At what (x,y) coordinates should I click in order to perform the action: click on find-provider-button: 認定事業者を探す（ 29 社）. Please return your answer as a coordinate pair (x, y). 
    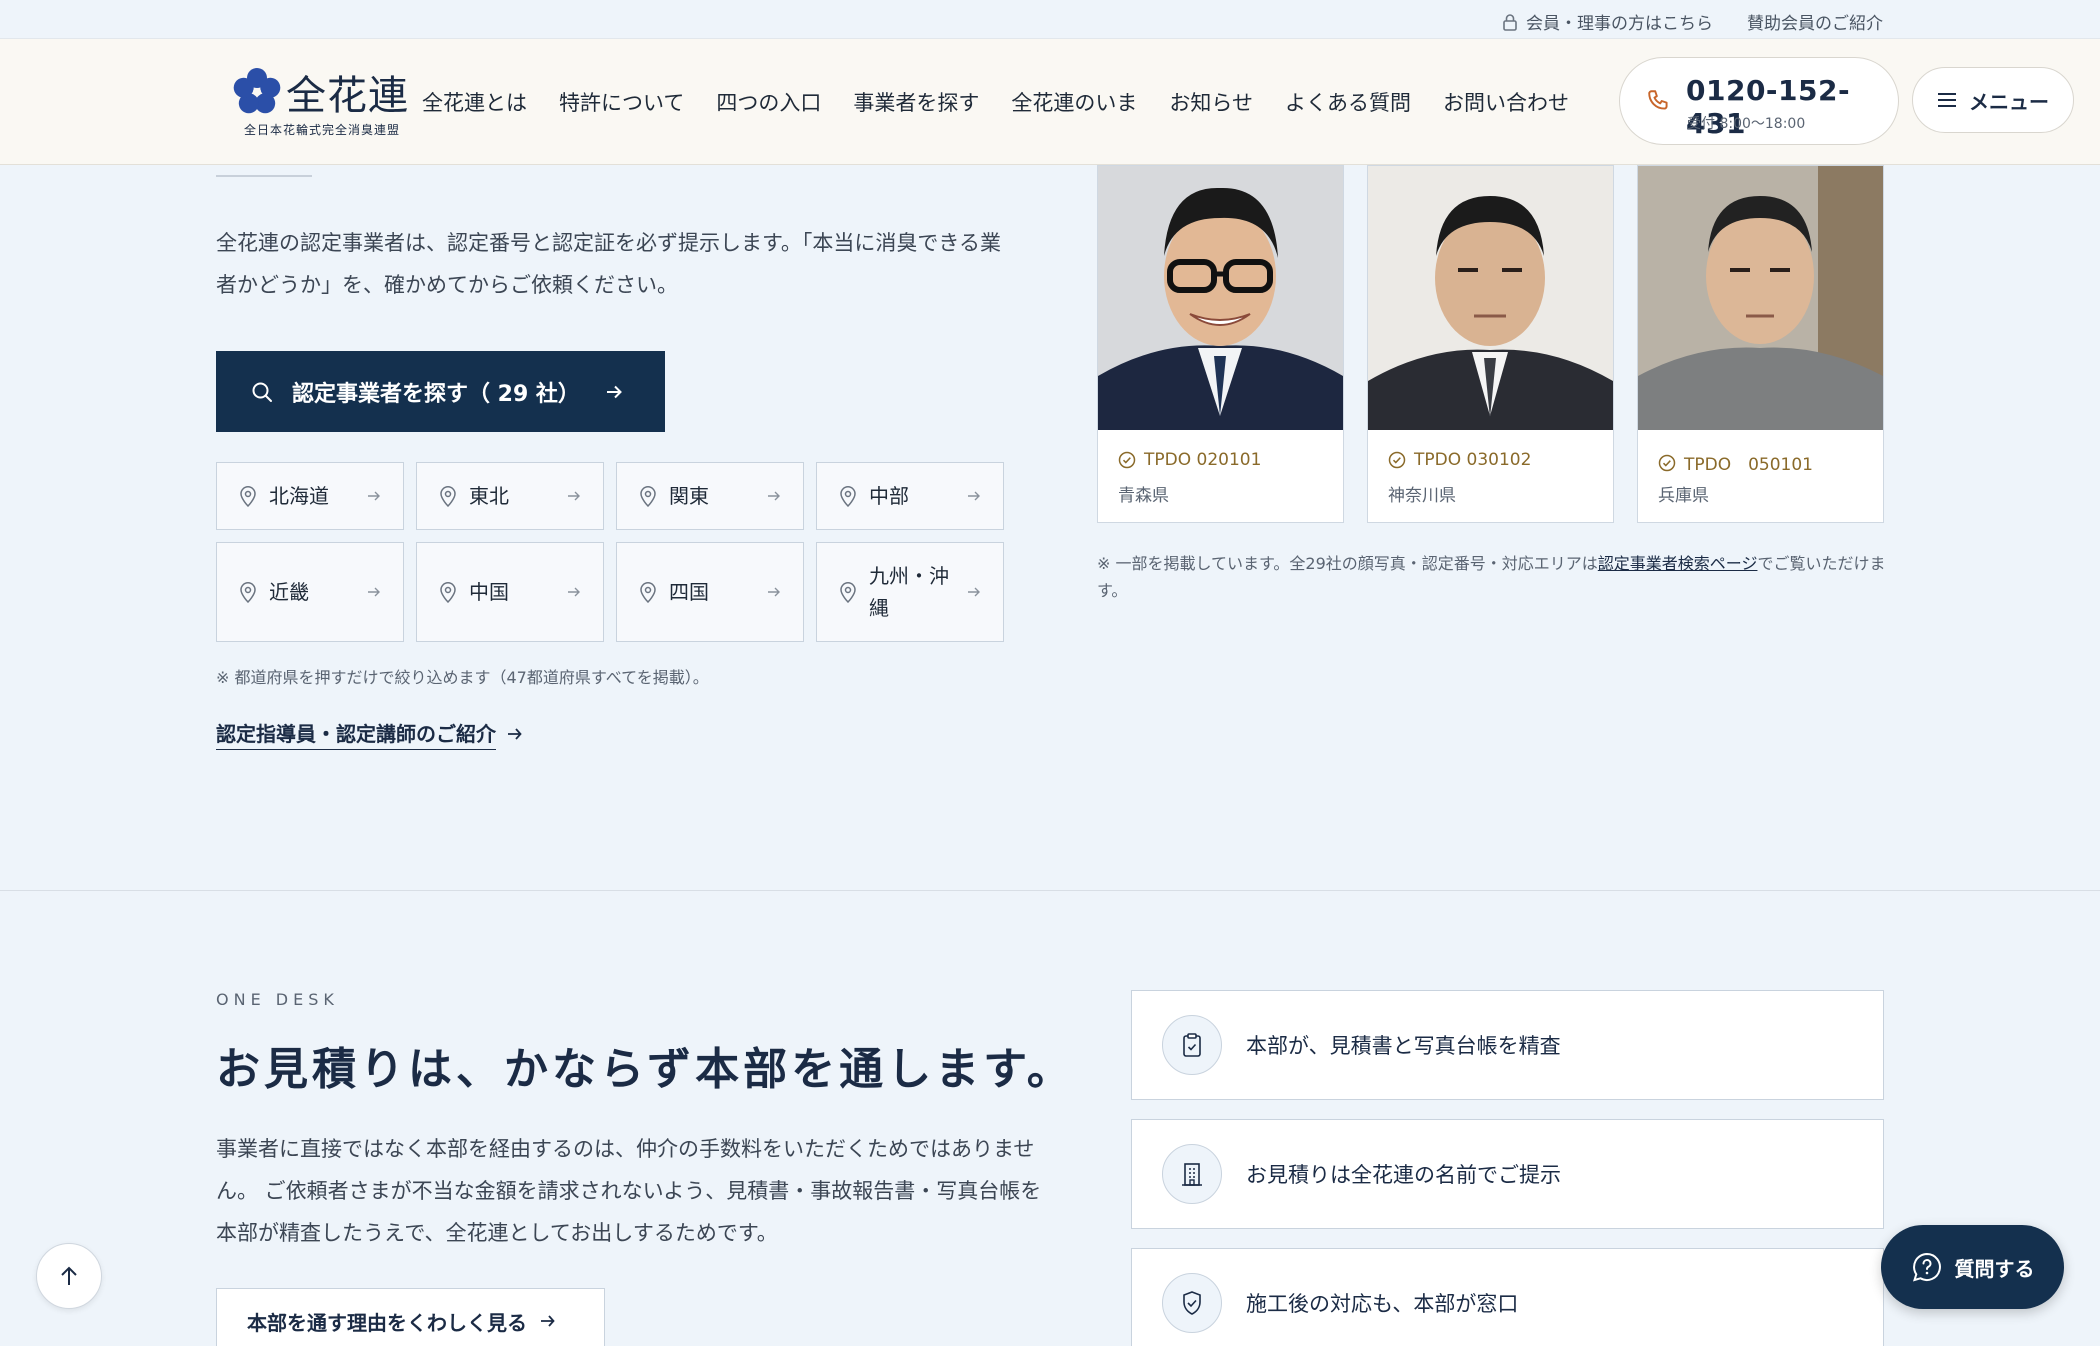
    Looking at the image, I should click on (440, 391).